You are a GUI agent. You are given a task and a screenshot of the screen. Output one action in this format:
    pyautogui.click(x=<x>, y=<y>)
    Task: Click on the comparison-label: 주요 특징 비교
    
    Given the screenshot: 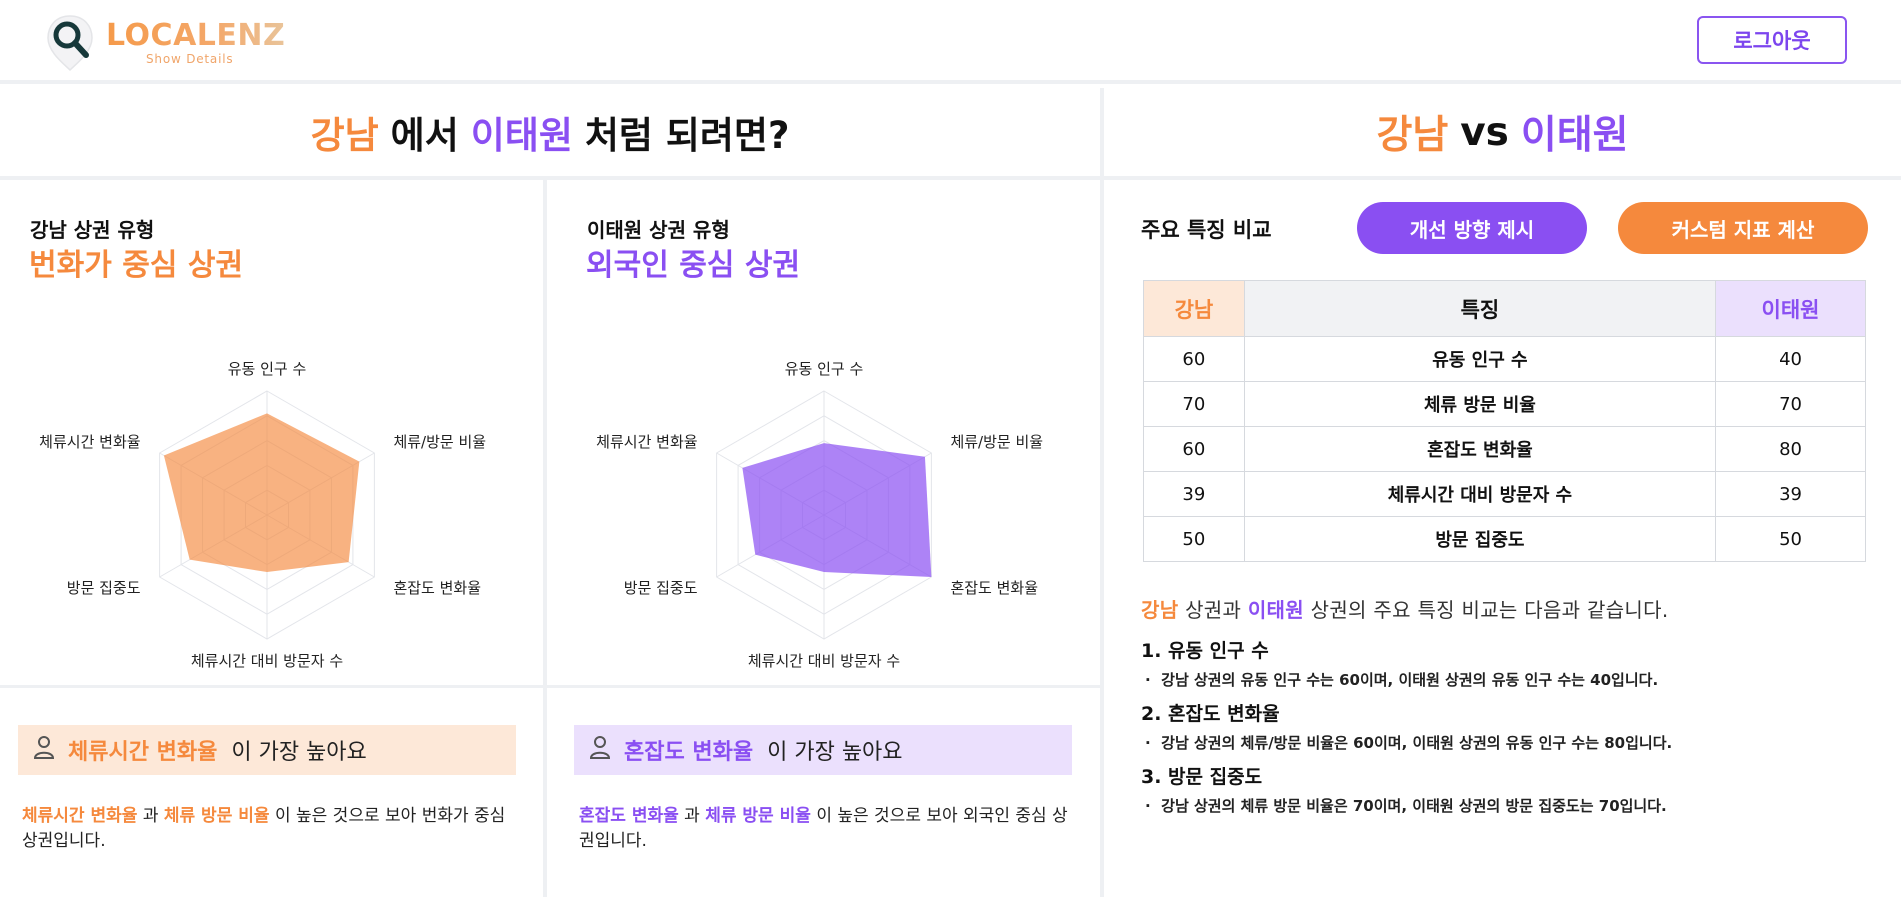 What is the action you would take?
    pyautogui.click(x=1206, y=230)
    